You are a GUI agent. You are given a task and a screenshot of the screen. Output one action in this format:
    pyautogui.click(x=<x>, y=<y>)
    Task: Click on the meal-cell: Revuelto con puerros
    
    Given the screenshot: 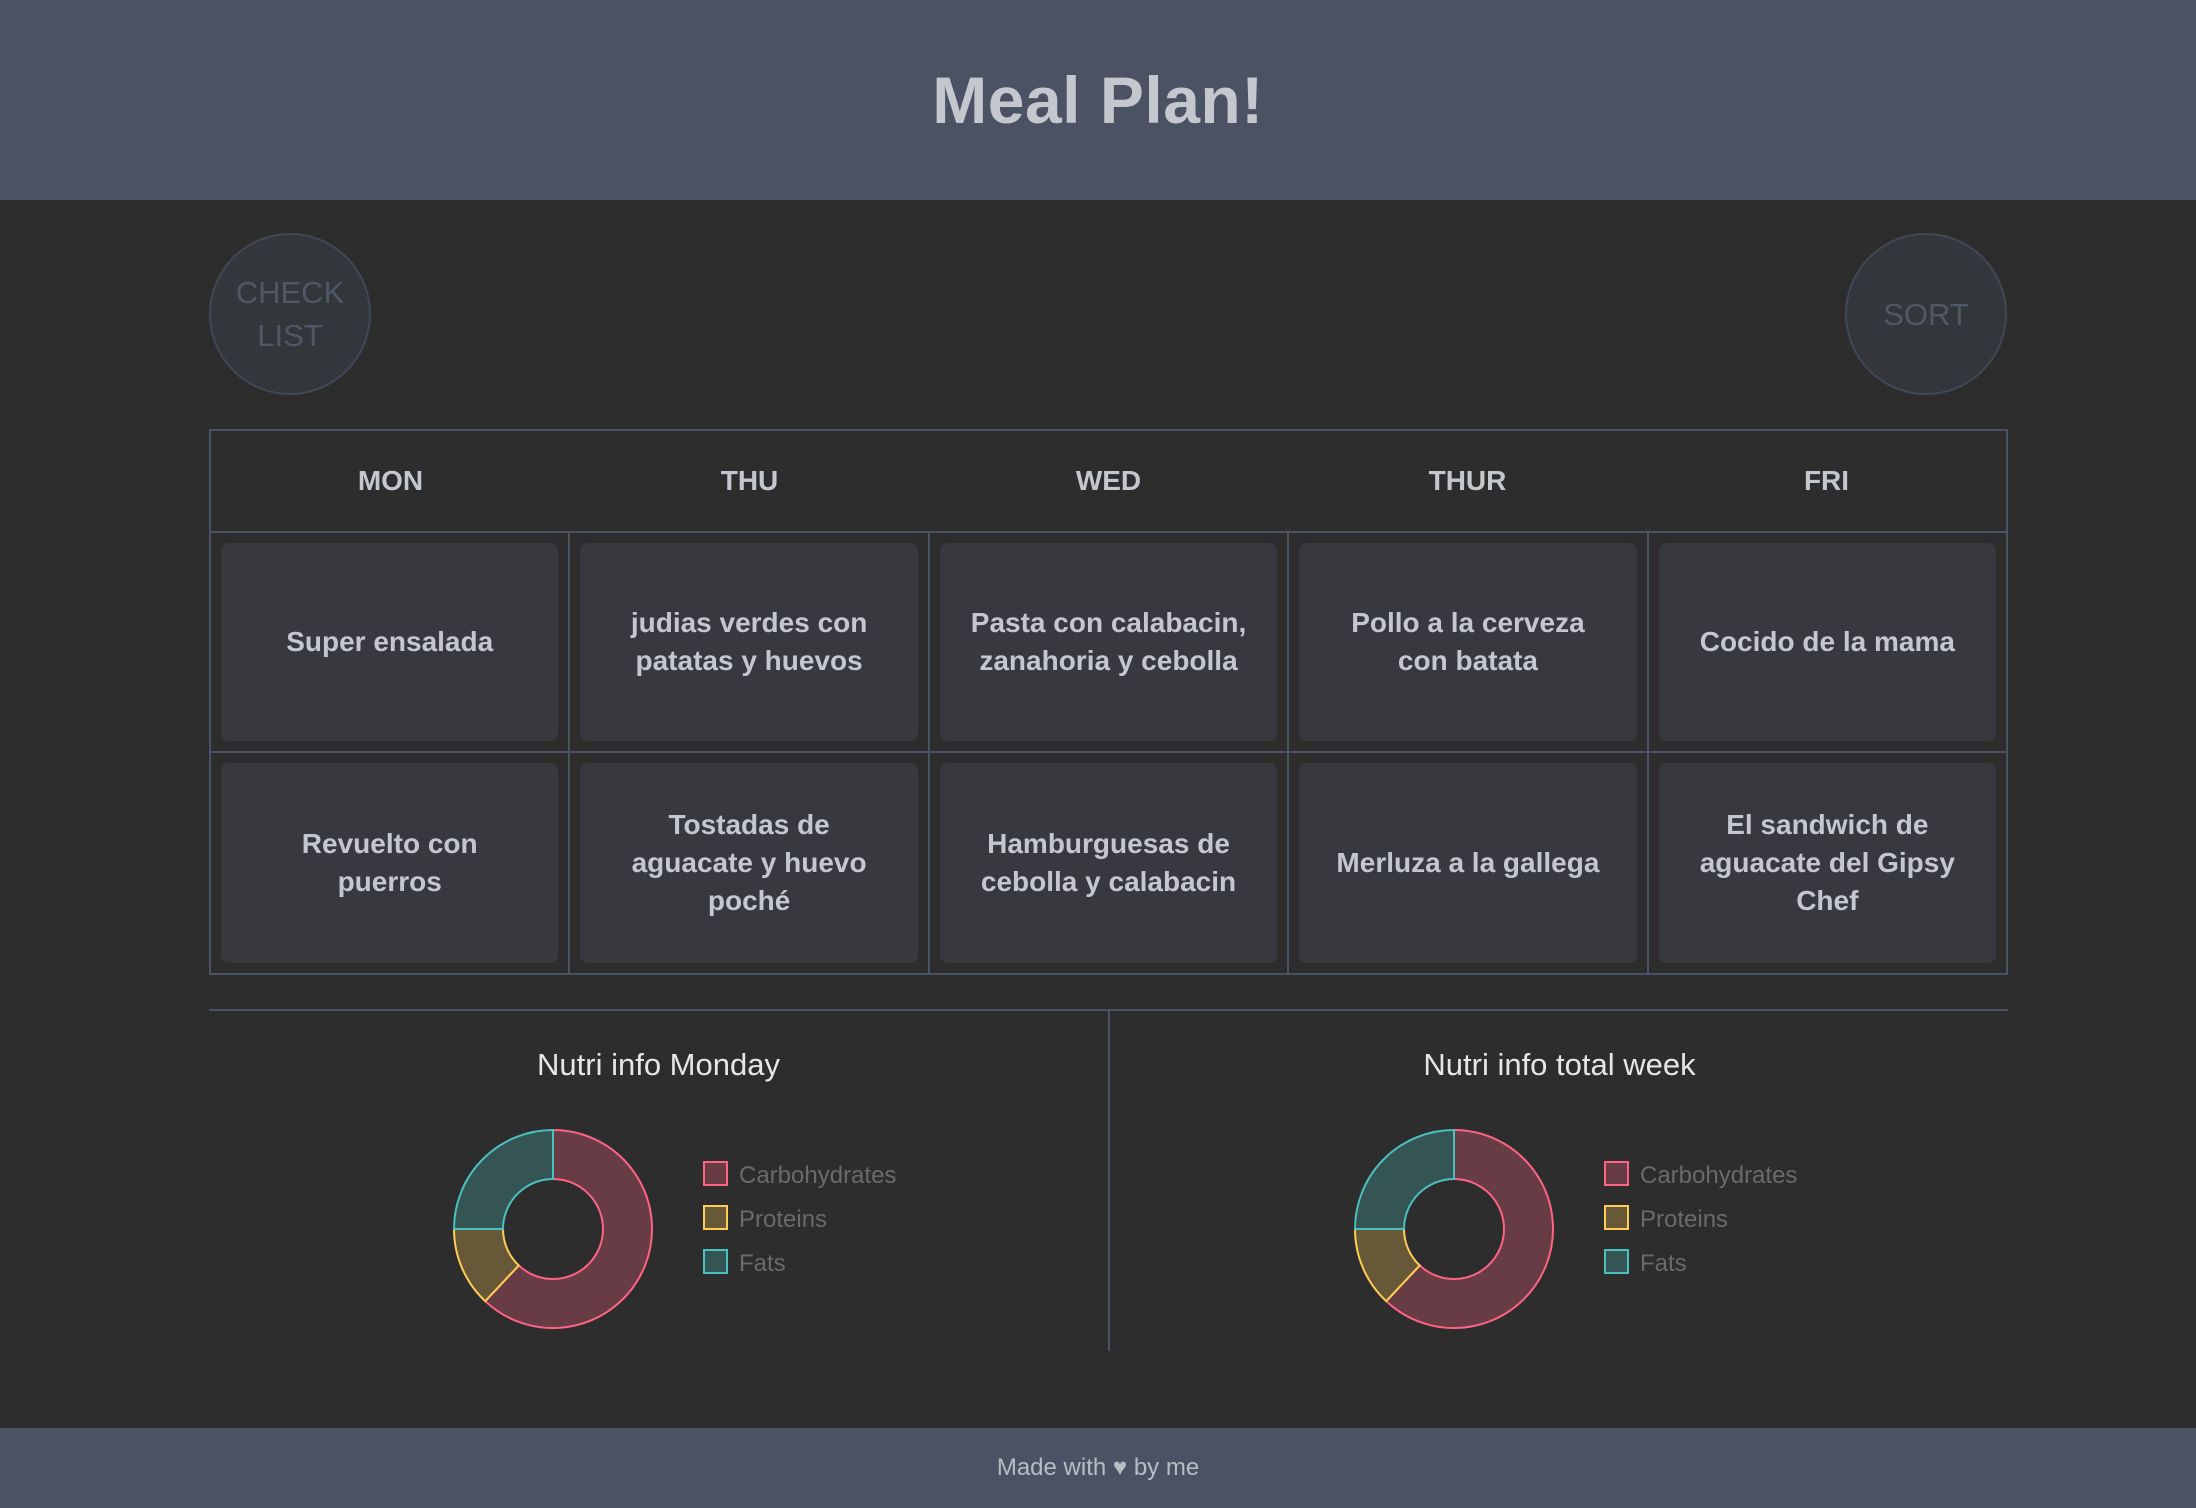 What is the action you would take?
    pyautogui.click(x=391, y=863)
    